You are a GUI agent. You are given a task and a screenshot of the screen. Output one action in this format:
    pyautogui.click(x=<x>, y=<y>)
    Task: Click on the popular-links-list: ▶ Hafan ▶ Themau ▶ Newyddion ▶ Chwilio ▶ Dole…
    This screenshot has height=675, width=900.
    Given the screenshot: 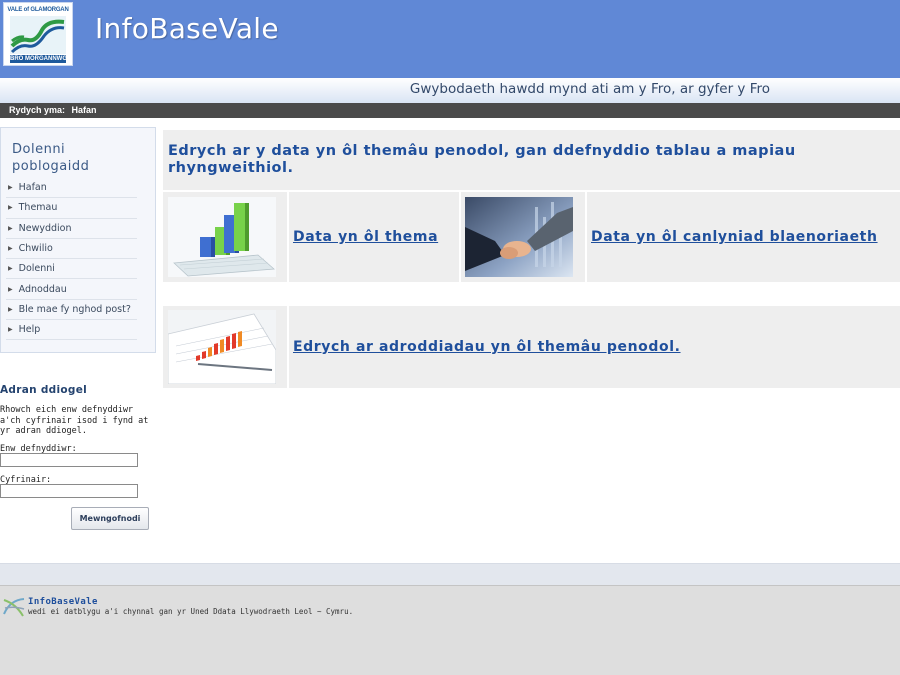 What is the action you would take?
    pyautogui.click(x=71, y=259)
    